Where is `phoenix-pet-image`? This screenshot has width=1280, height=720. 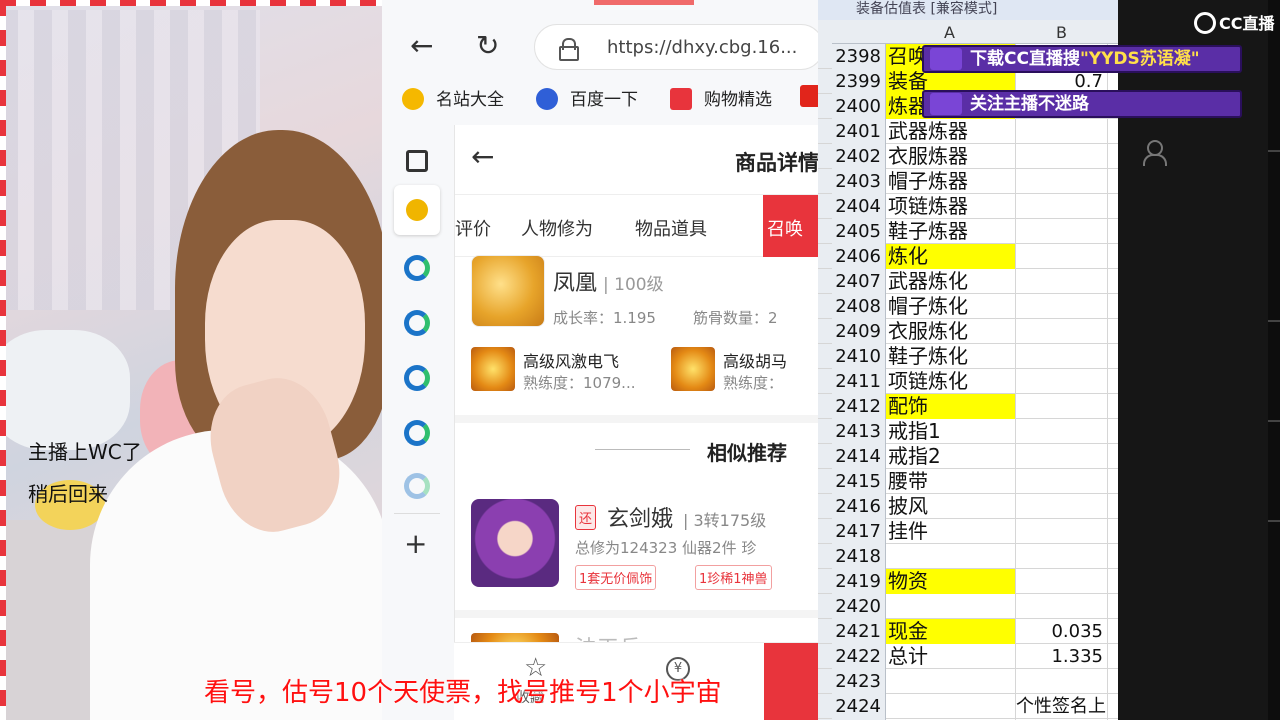 phoenix-pet-image is located at coordinates (508, 291).